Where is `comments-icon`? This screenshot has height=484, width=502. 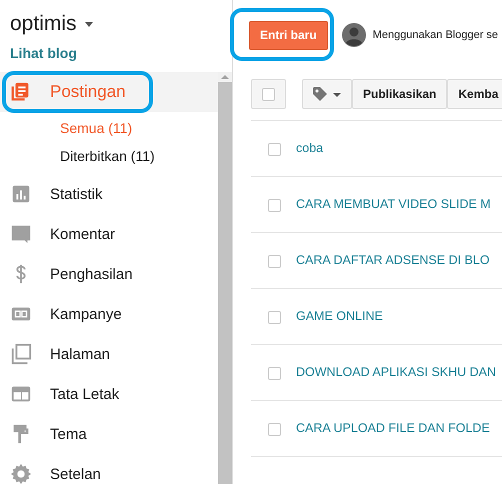 comments-icon is located at coordinates (21, 234).